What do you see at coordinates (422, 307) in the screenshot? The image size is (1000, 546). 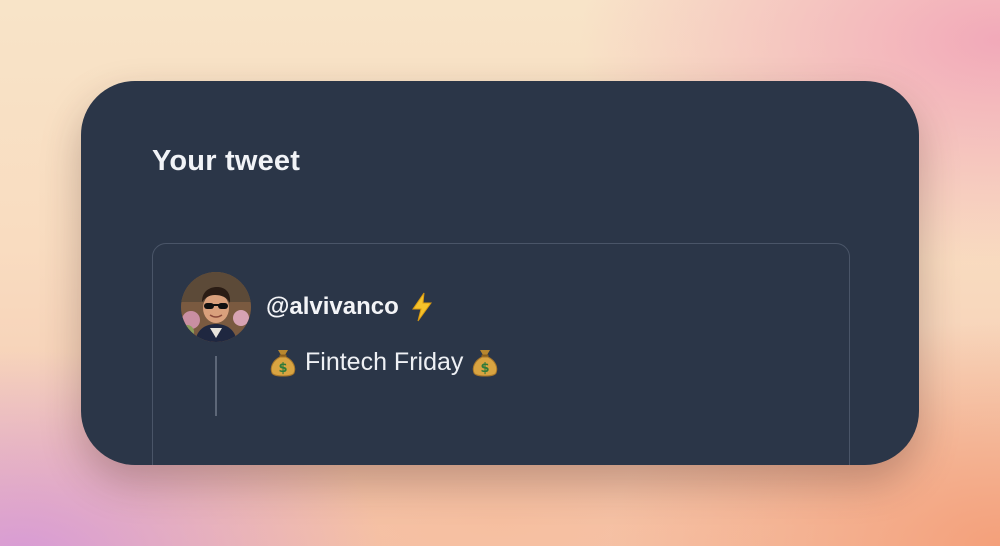 I see `lightning-bolt-icon` at bounding box center [422, 307].